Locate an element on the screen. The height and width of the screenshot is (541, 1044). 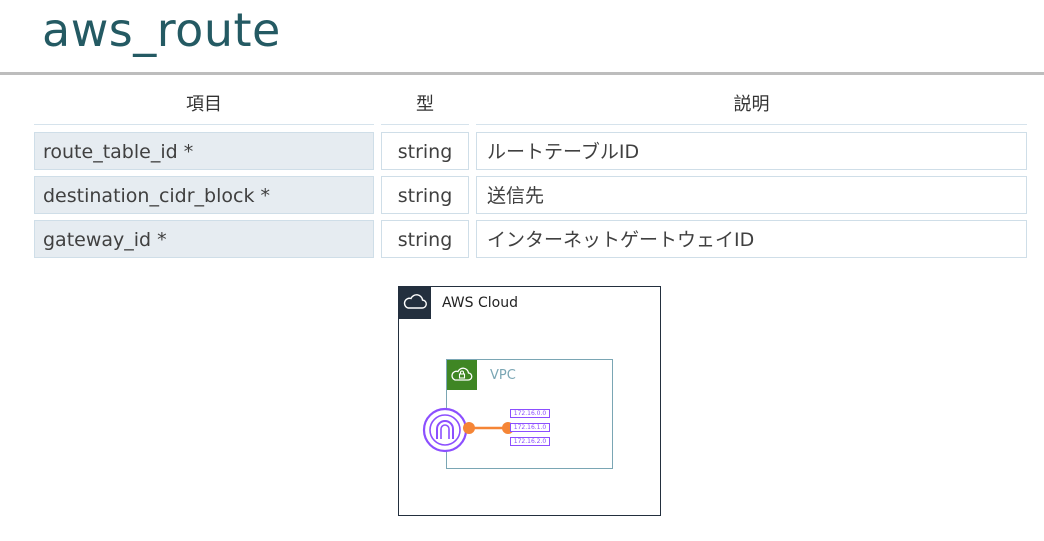
route-entry: 172.16.2.0 is located at coordinates (530, 441).